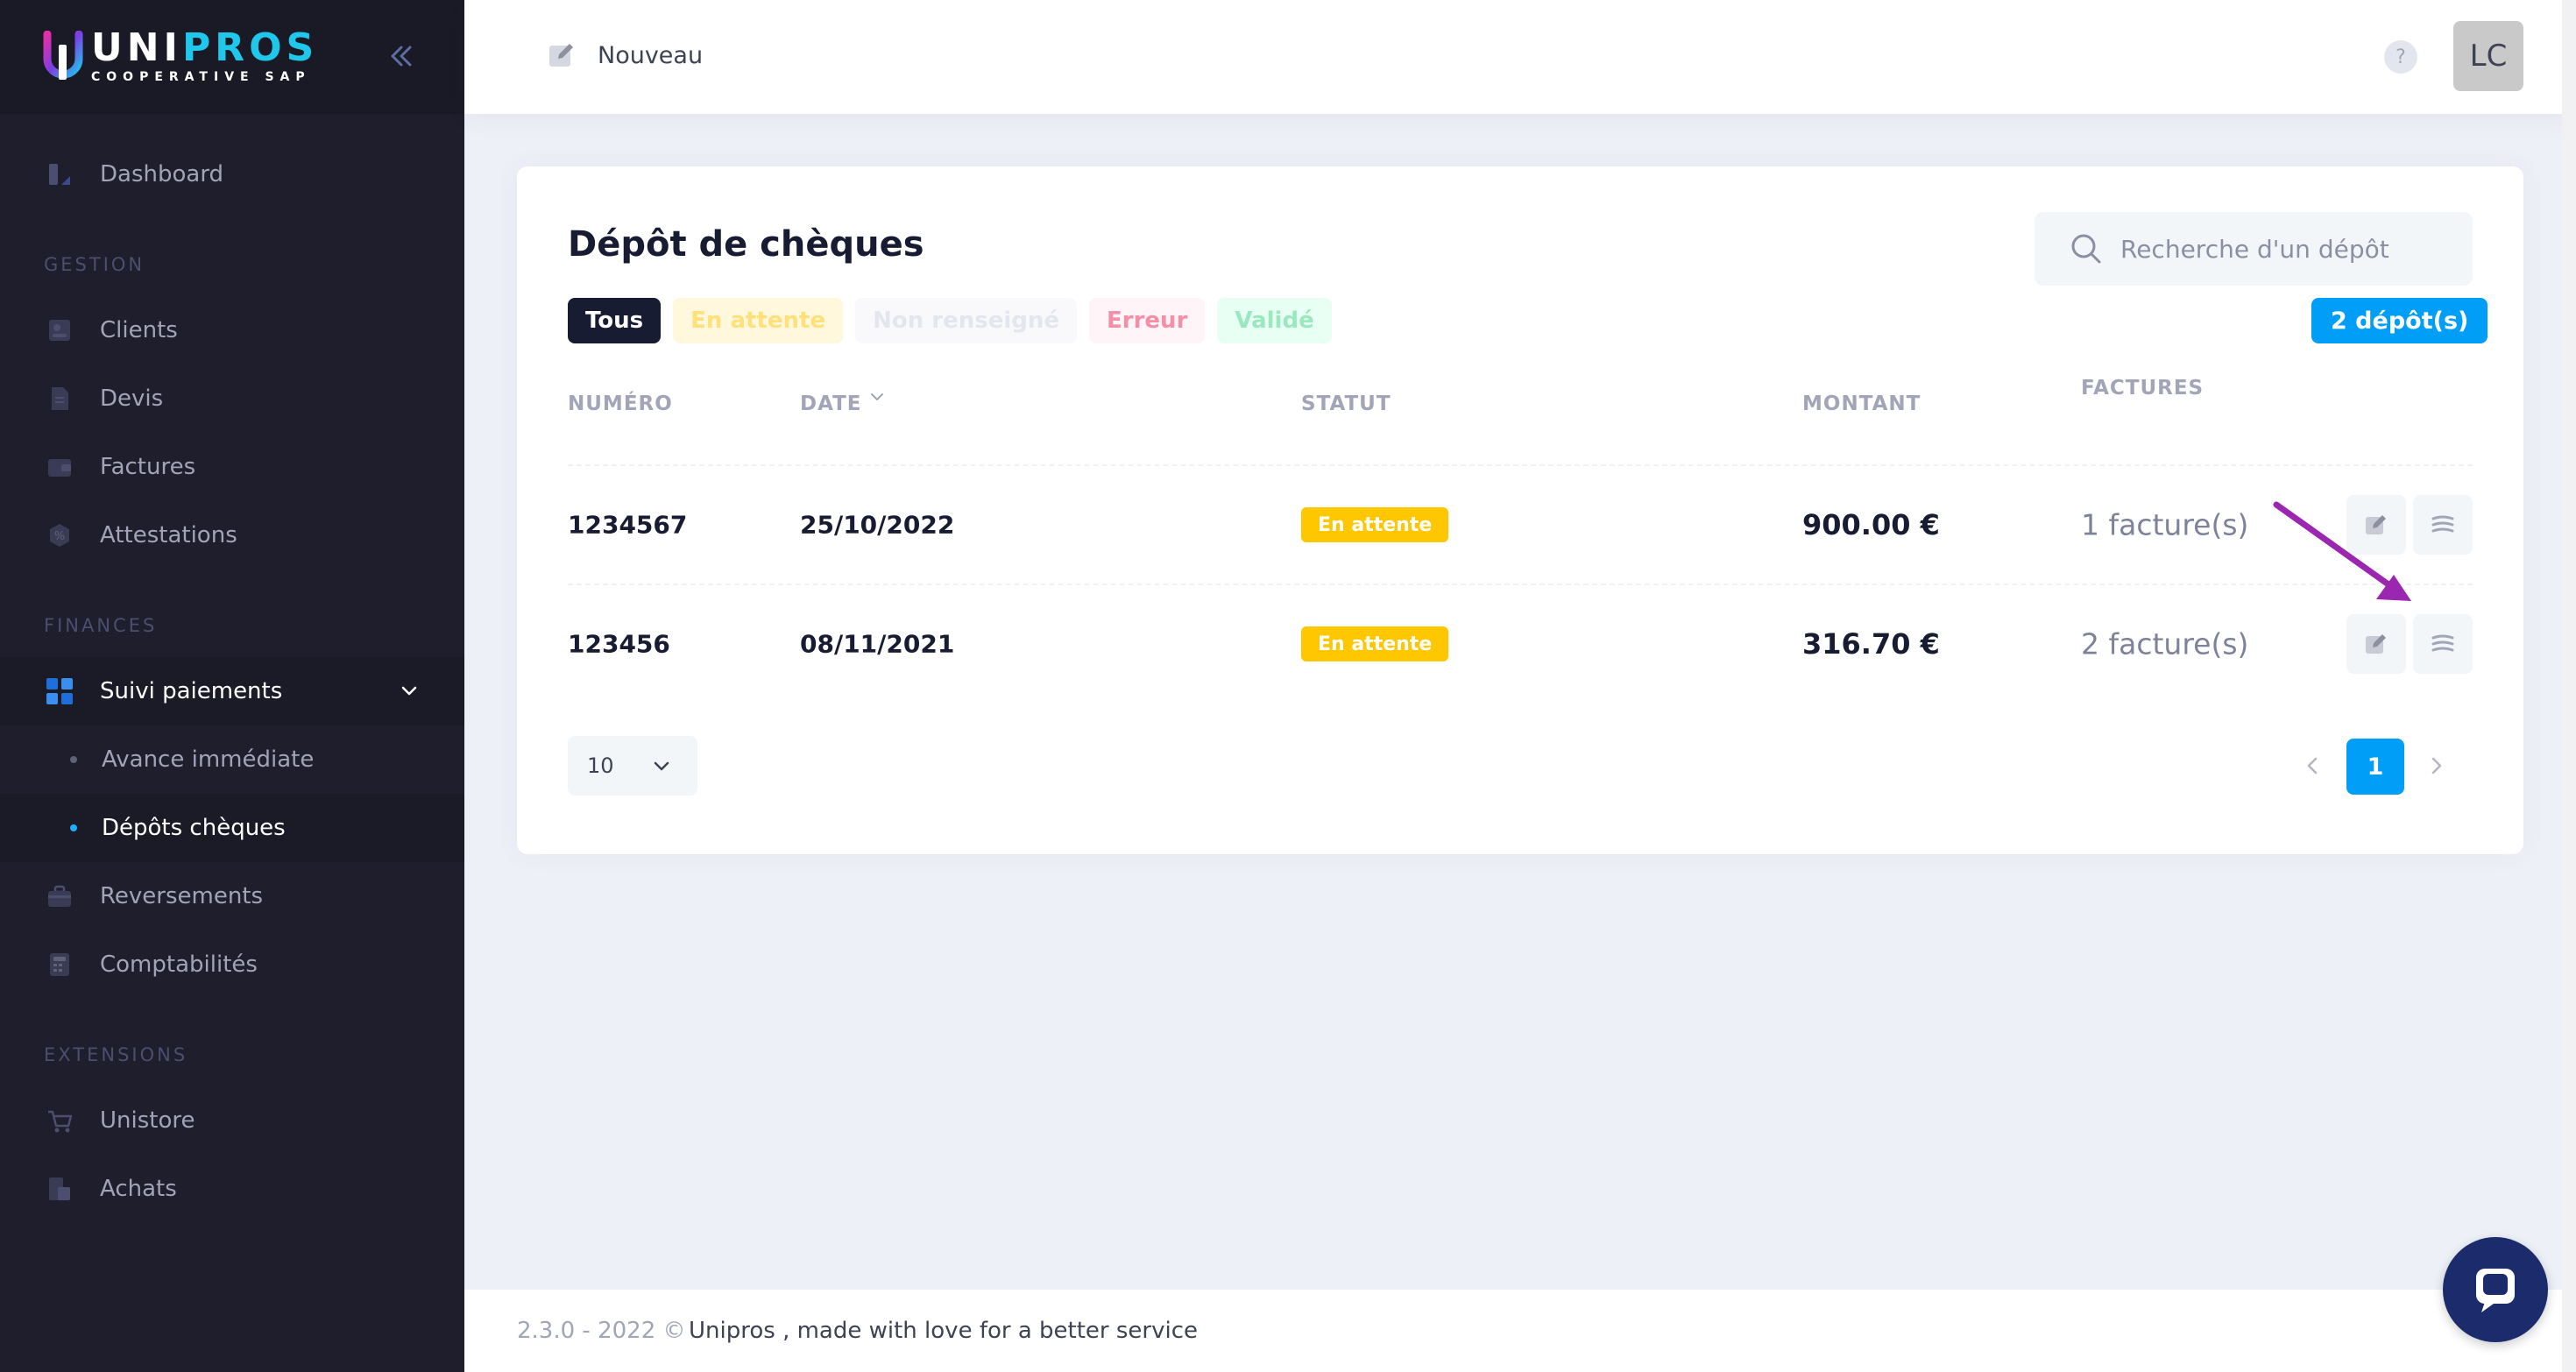  What do you see at coordinates (208, 760) in the screenshot?
I see `sidebar-subitem-label: Avance immédiate` at bounding box center [208, 760].